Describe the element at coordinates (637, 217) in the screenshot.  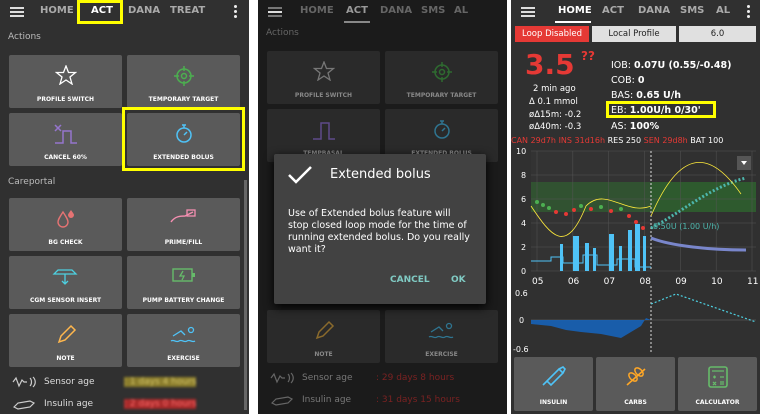
I see `bg-chart: 0246810 05 06 07 08 09 10 11 0.50U (1.00 U/h)` at that location.